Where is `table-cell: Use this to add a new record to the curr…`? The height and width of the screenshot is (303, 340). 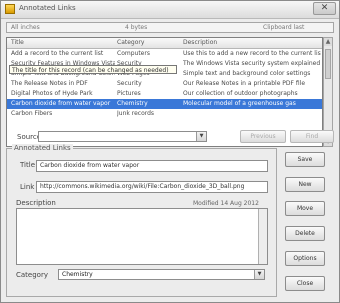 table-cell: Use this to add a new record to the curr… is located at coordinates (252, 53).